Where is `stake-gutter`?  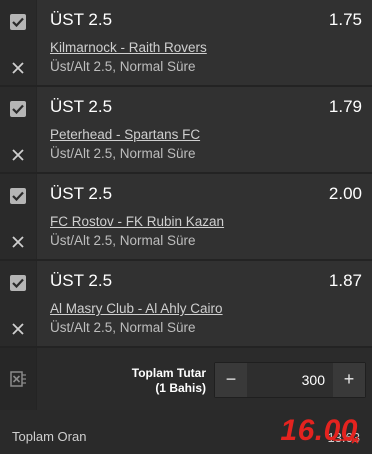
stake-gutter is located at coordinates (18, 379).